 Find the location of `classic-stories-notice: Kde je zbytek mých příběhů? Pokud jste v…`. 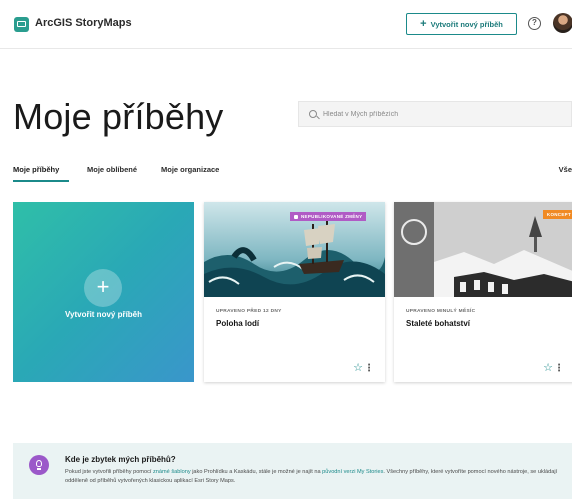

classic-stories-notice: Kde je zbytek mých příběhů? Pokud jste v… is located at coordinates (292, 471).